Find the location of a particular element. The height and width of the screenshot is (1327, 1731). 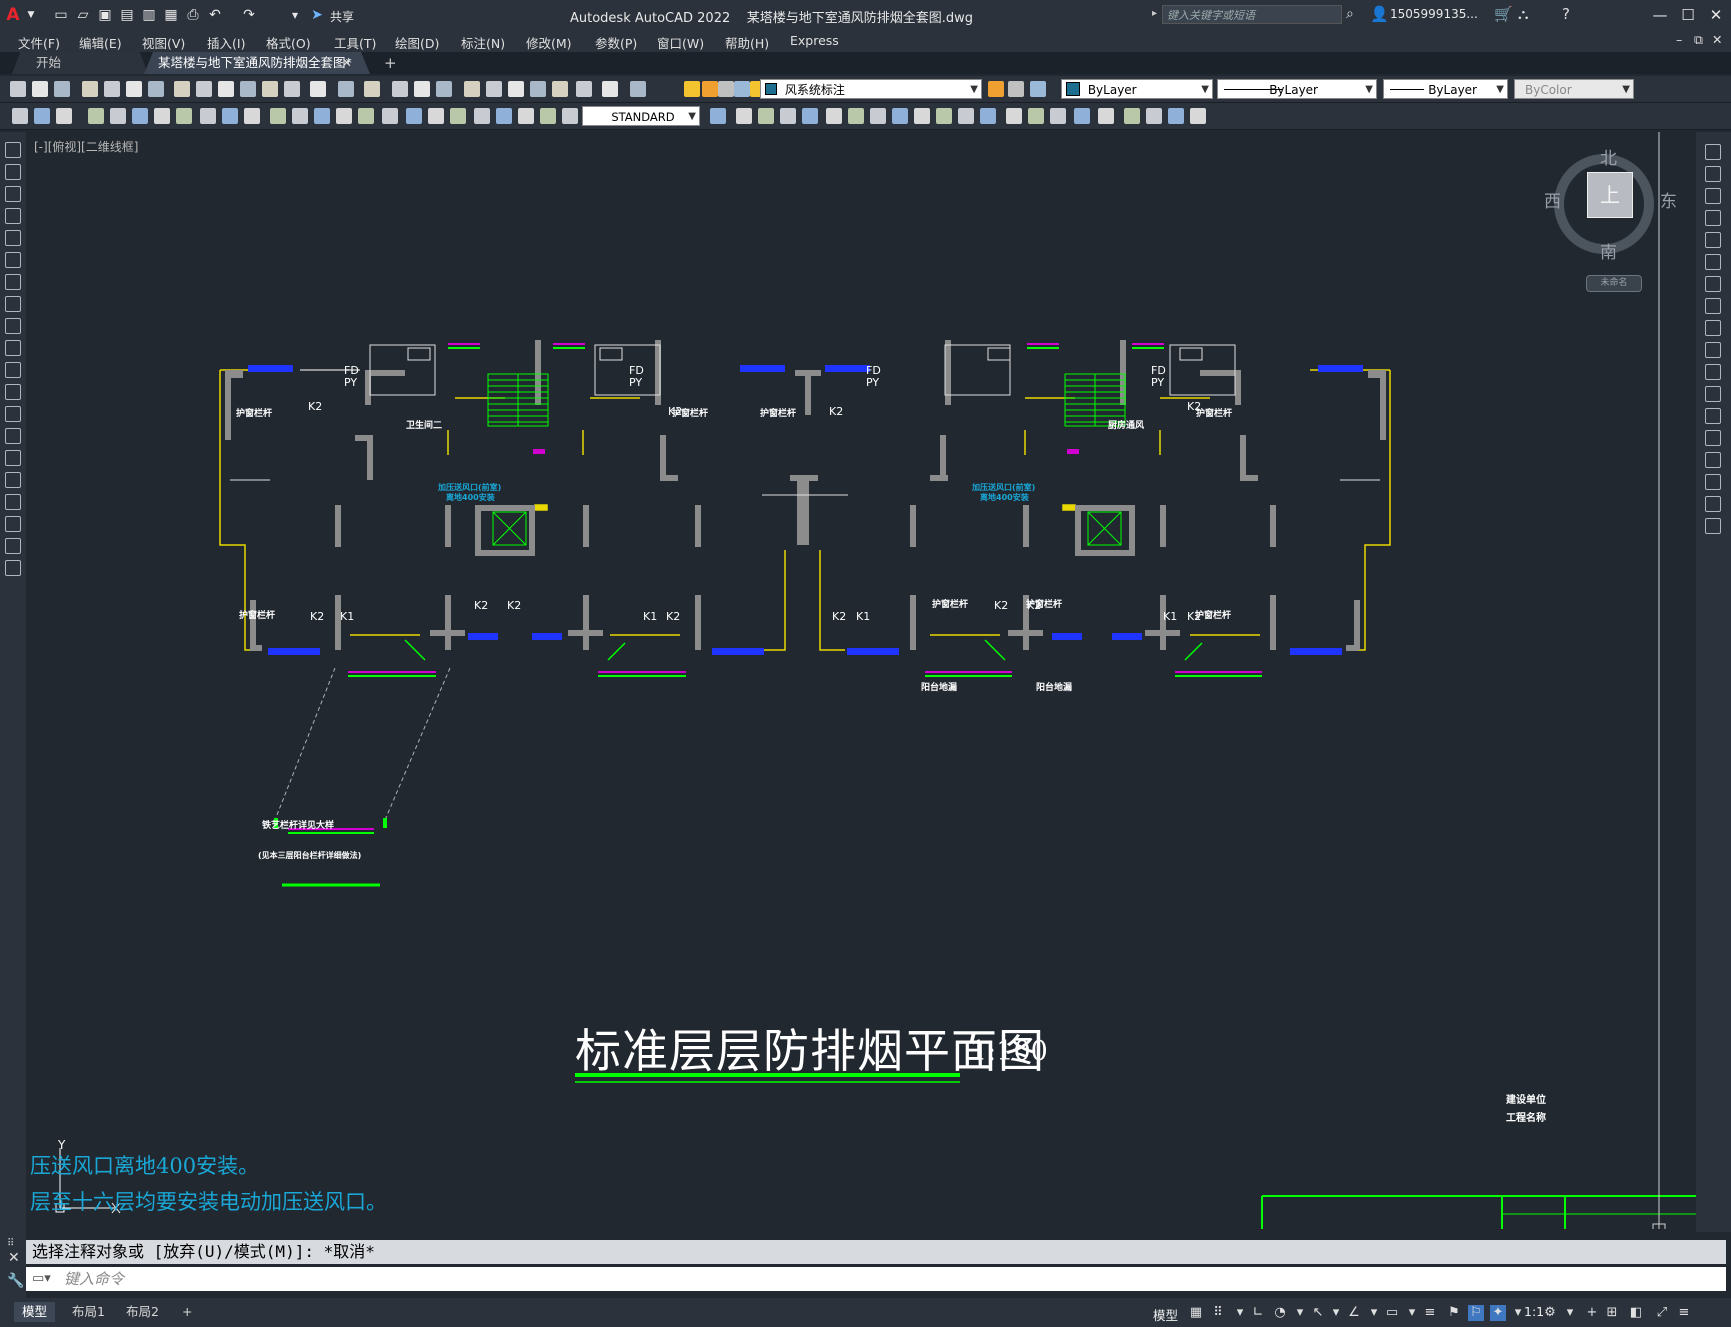

status-toggle-icon-13: ≡ is located at coordinates (1430, 1313).